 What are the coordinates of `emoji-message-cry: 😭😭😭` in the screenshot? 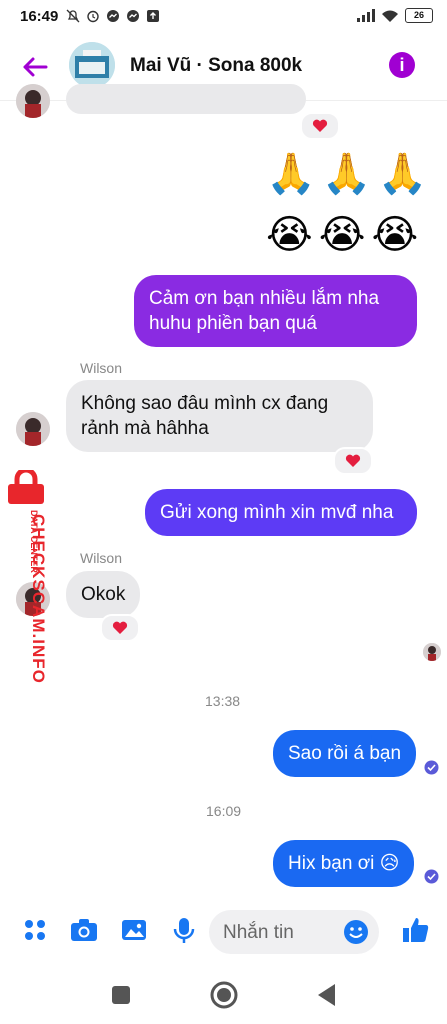 It's located at (345, 235).